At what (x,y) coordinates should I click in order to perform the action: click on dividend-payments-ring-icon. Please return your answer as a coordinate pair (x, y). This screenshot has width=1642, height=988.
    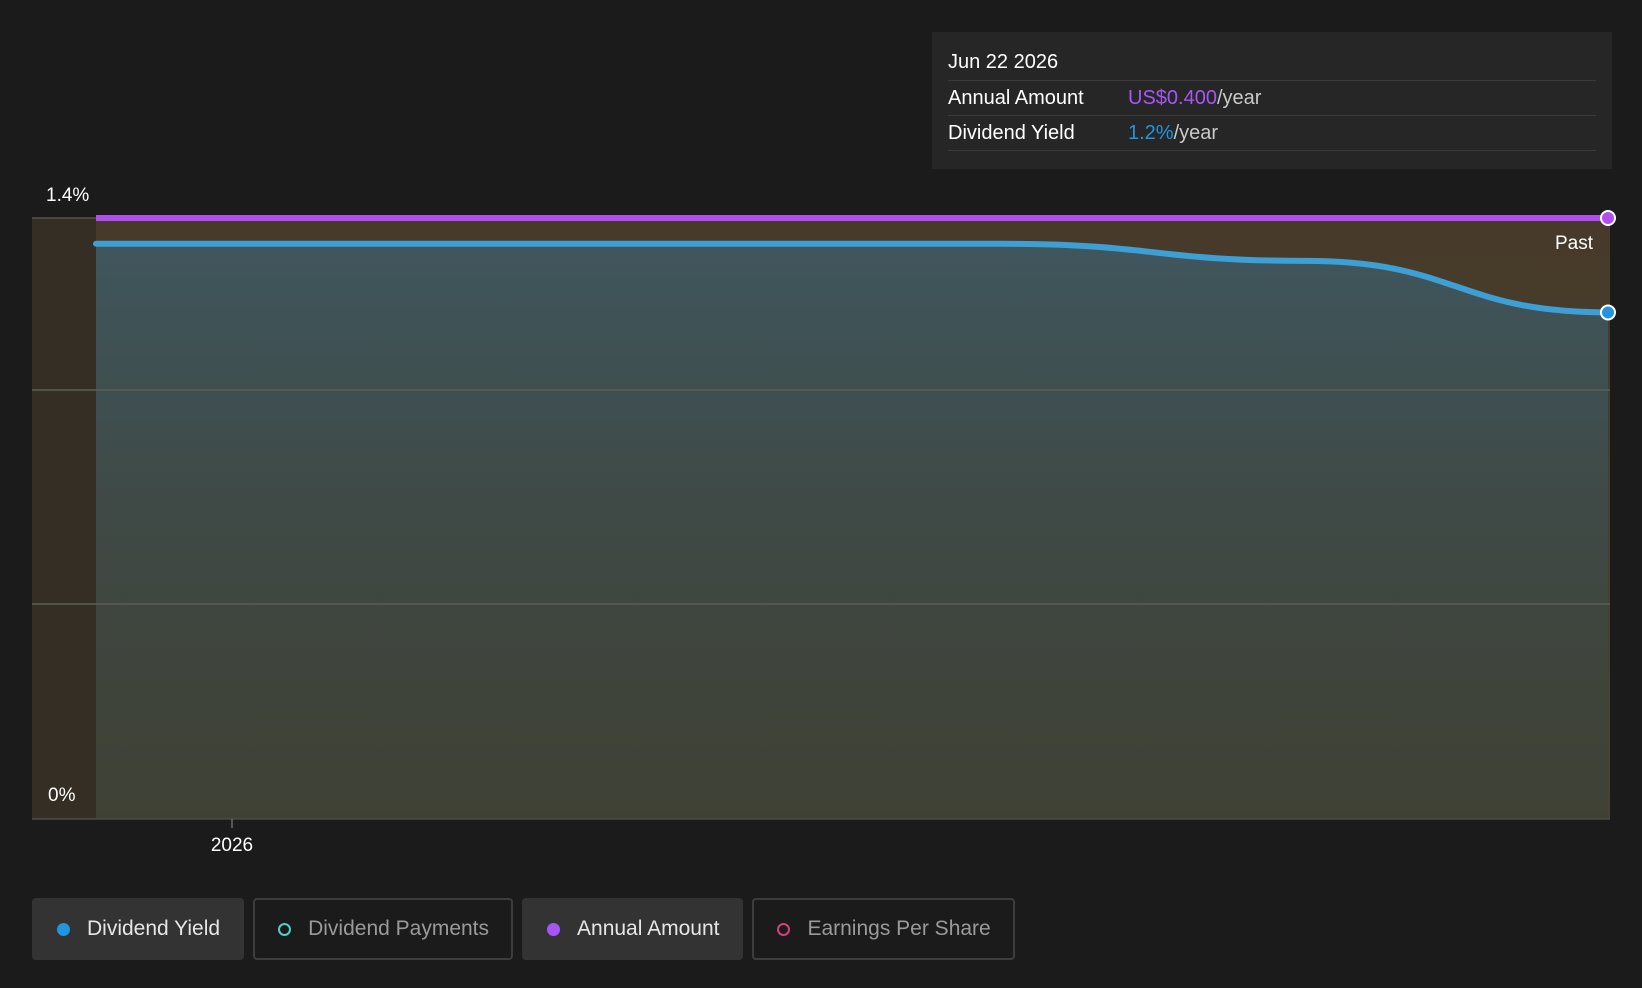
    Looking at the image, I should click on (285, 929).